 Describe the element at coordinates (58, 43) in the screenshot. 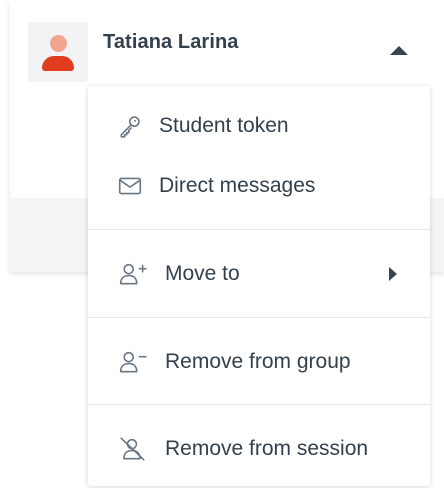

I see `avatar-head` at that location.